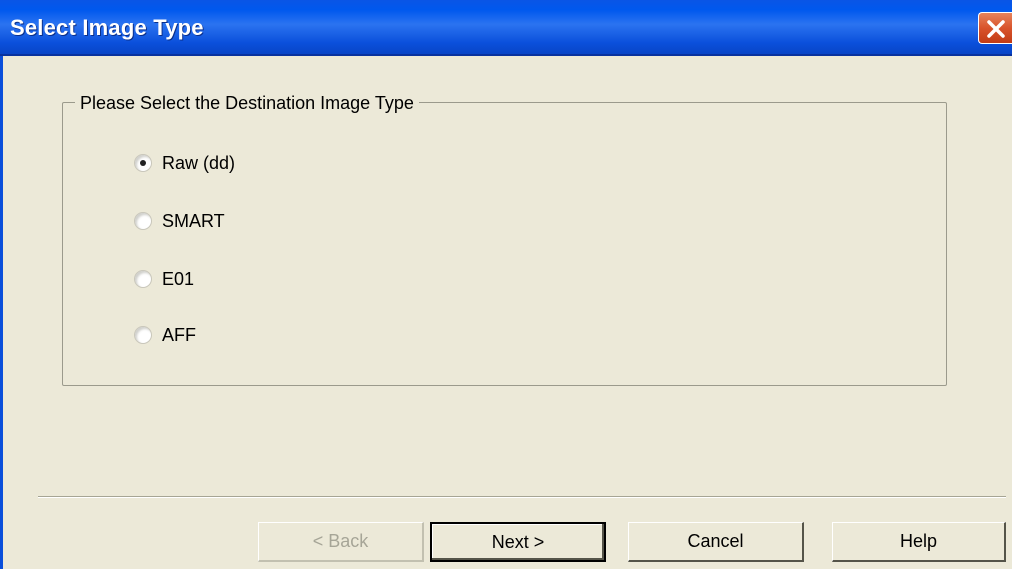  What do you see at coordinates (1, 312) in the screenshot?
I see `window-border` at bounding box center [1, 312].